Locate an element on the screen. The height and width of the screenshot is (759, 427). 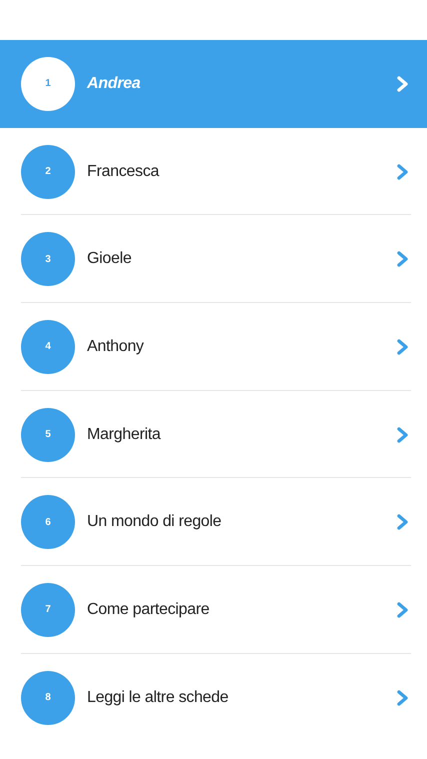
item-label: Anthony is located at coordinates (116, 347).